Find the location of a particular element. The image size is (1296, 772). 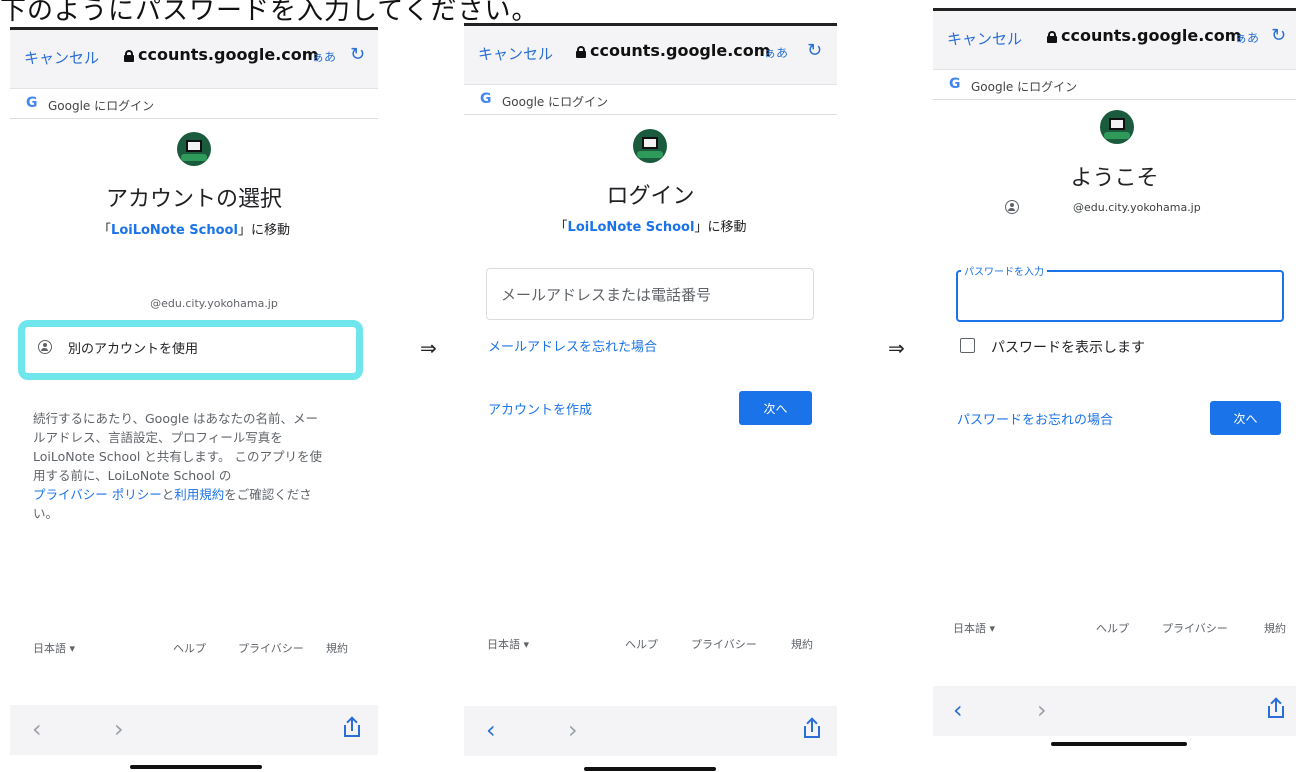

page-title: ログイン is located at coordinates (650, 196).